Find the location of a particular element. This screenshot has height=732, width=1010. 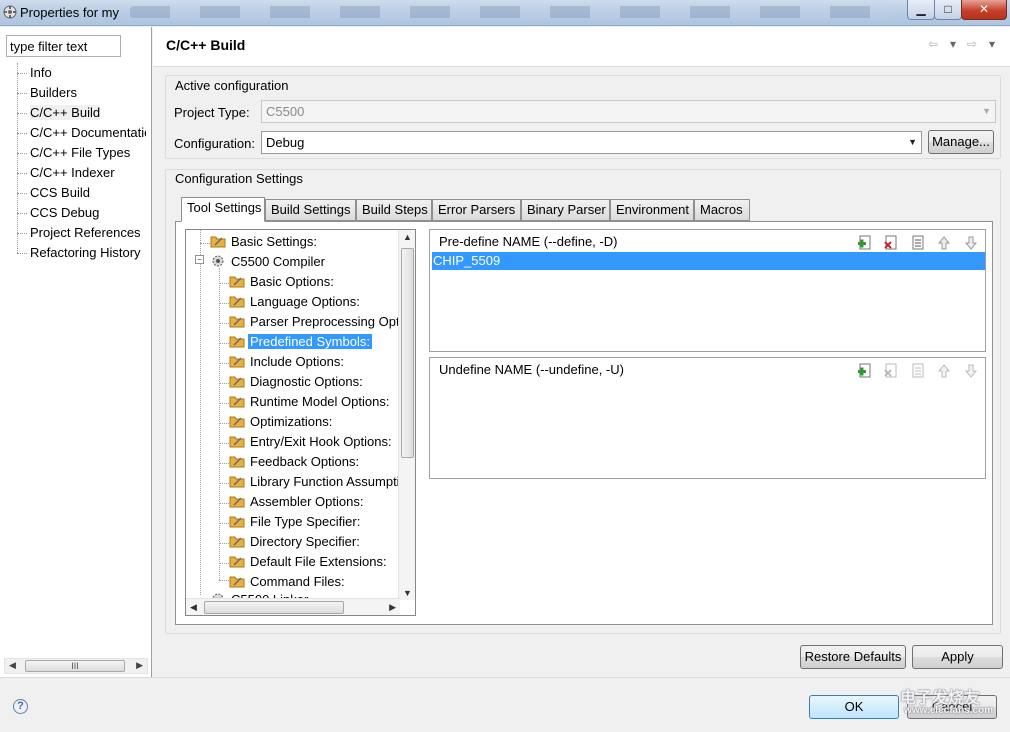

watermark: 电子发烧友 www.elecfans.com is located at coordinates (935, 702).